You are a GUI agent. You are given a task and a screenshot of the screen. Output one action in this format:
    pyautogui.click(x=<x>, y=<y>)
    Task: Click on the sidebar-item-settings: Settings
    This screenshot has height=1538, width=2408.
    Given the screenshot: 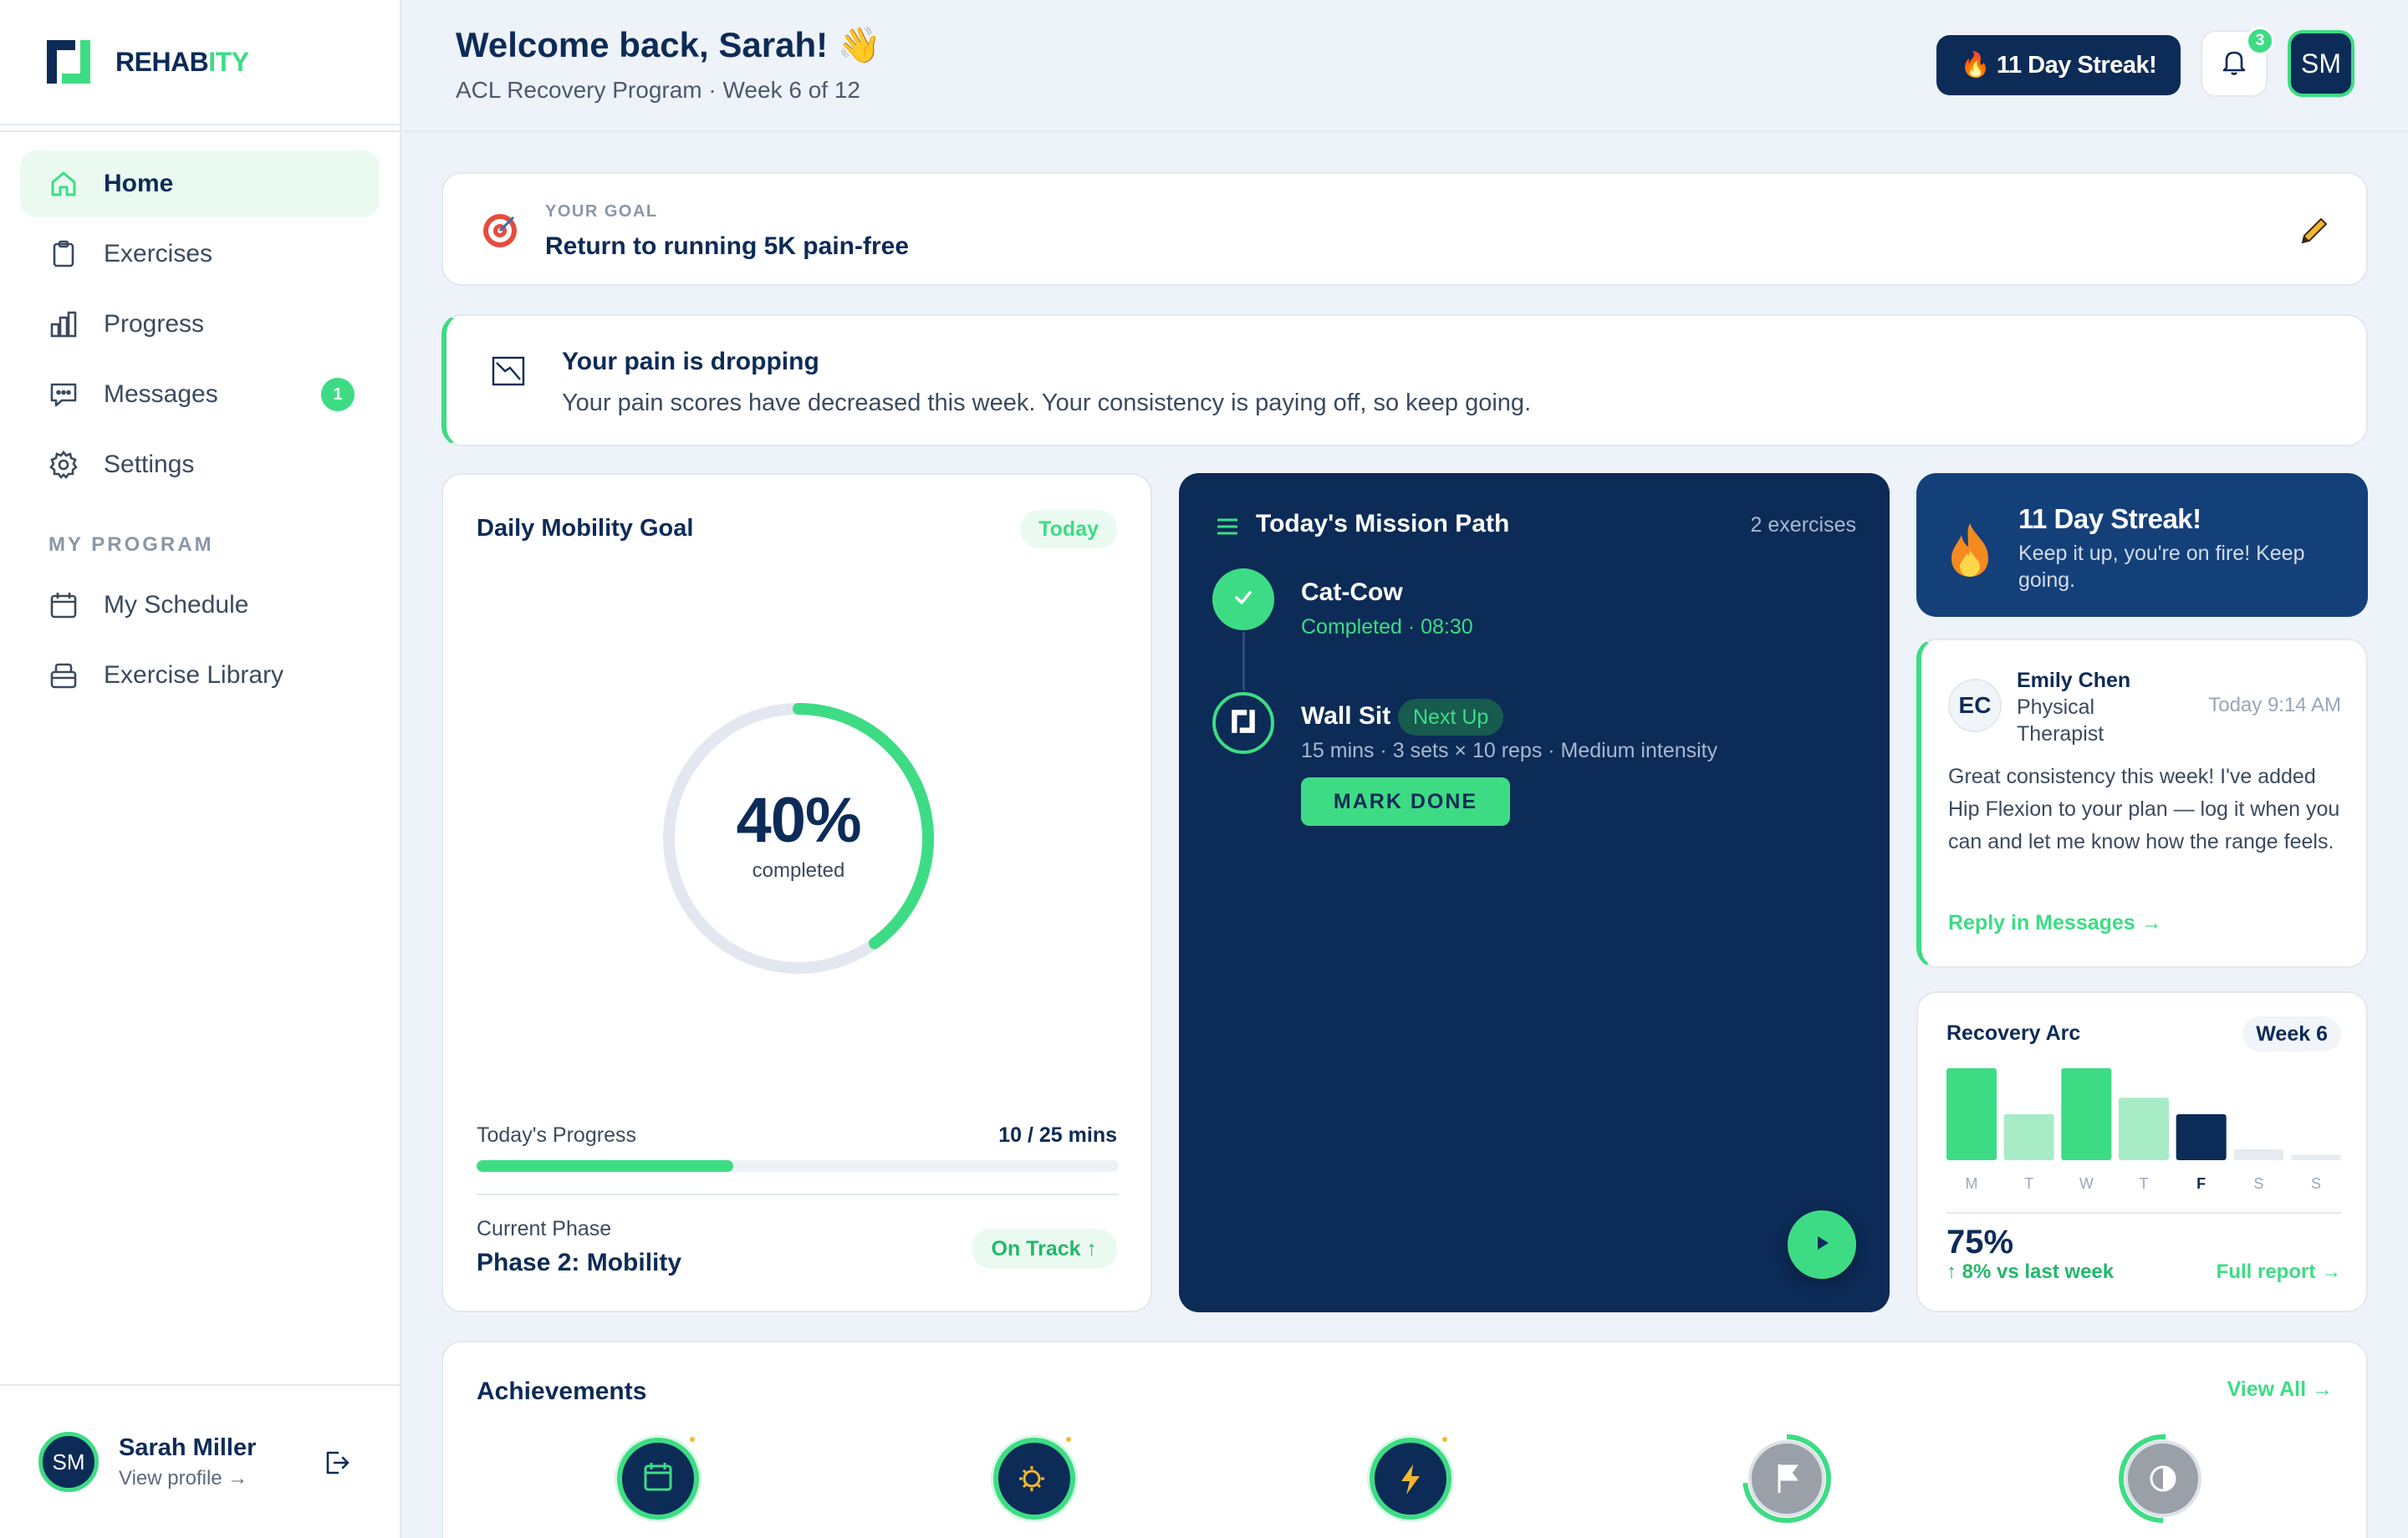 What is the action you would take?
    pyautogui.click(x=200, y=465)
    